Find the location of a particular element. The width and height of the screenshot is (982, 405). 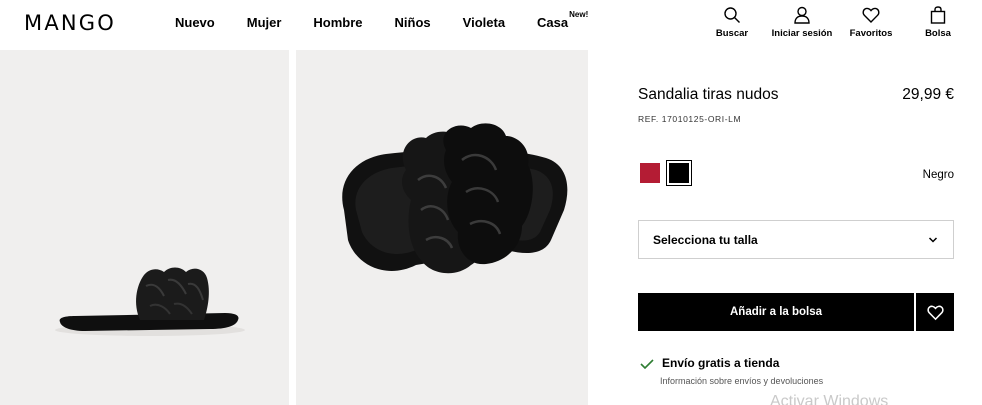

chevron-down-icon is located at coordinates (933, 240).